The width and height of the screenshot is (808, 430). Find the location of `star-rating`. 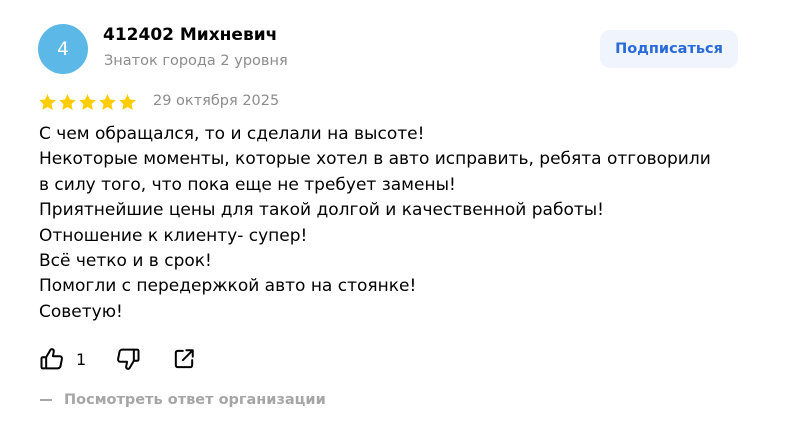

star-rating is located at coordinates (87, 102).